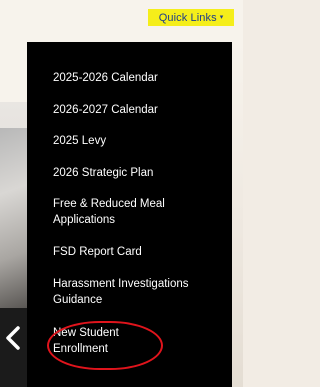  Describe the element at coordinates (13, 338) in the screenshot. I see `chevron-left-icon` at that location.